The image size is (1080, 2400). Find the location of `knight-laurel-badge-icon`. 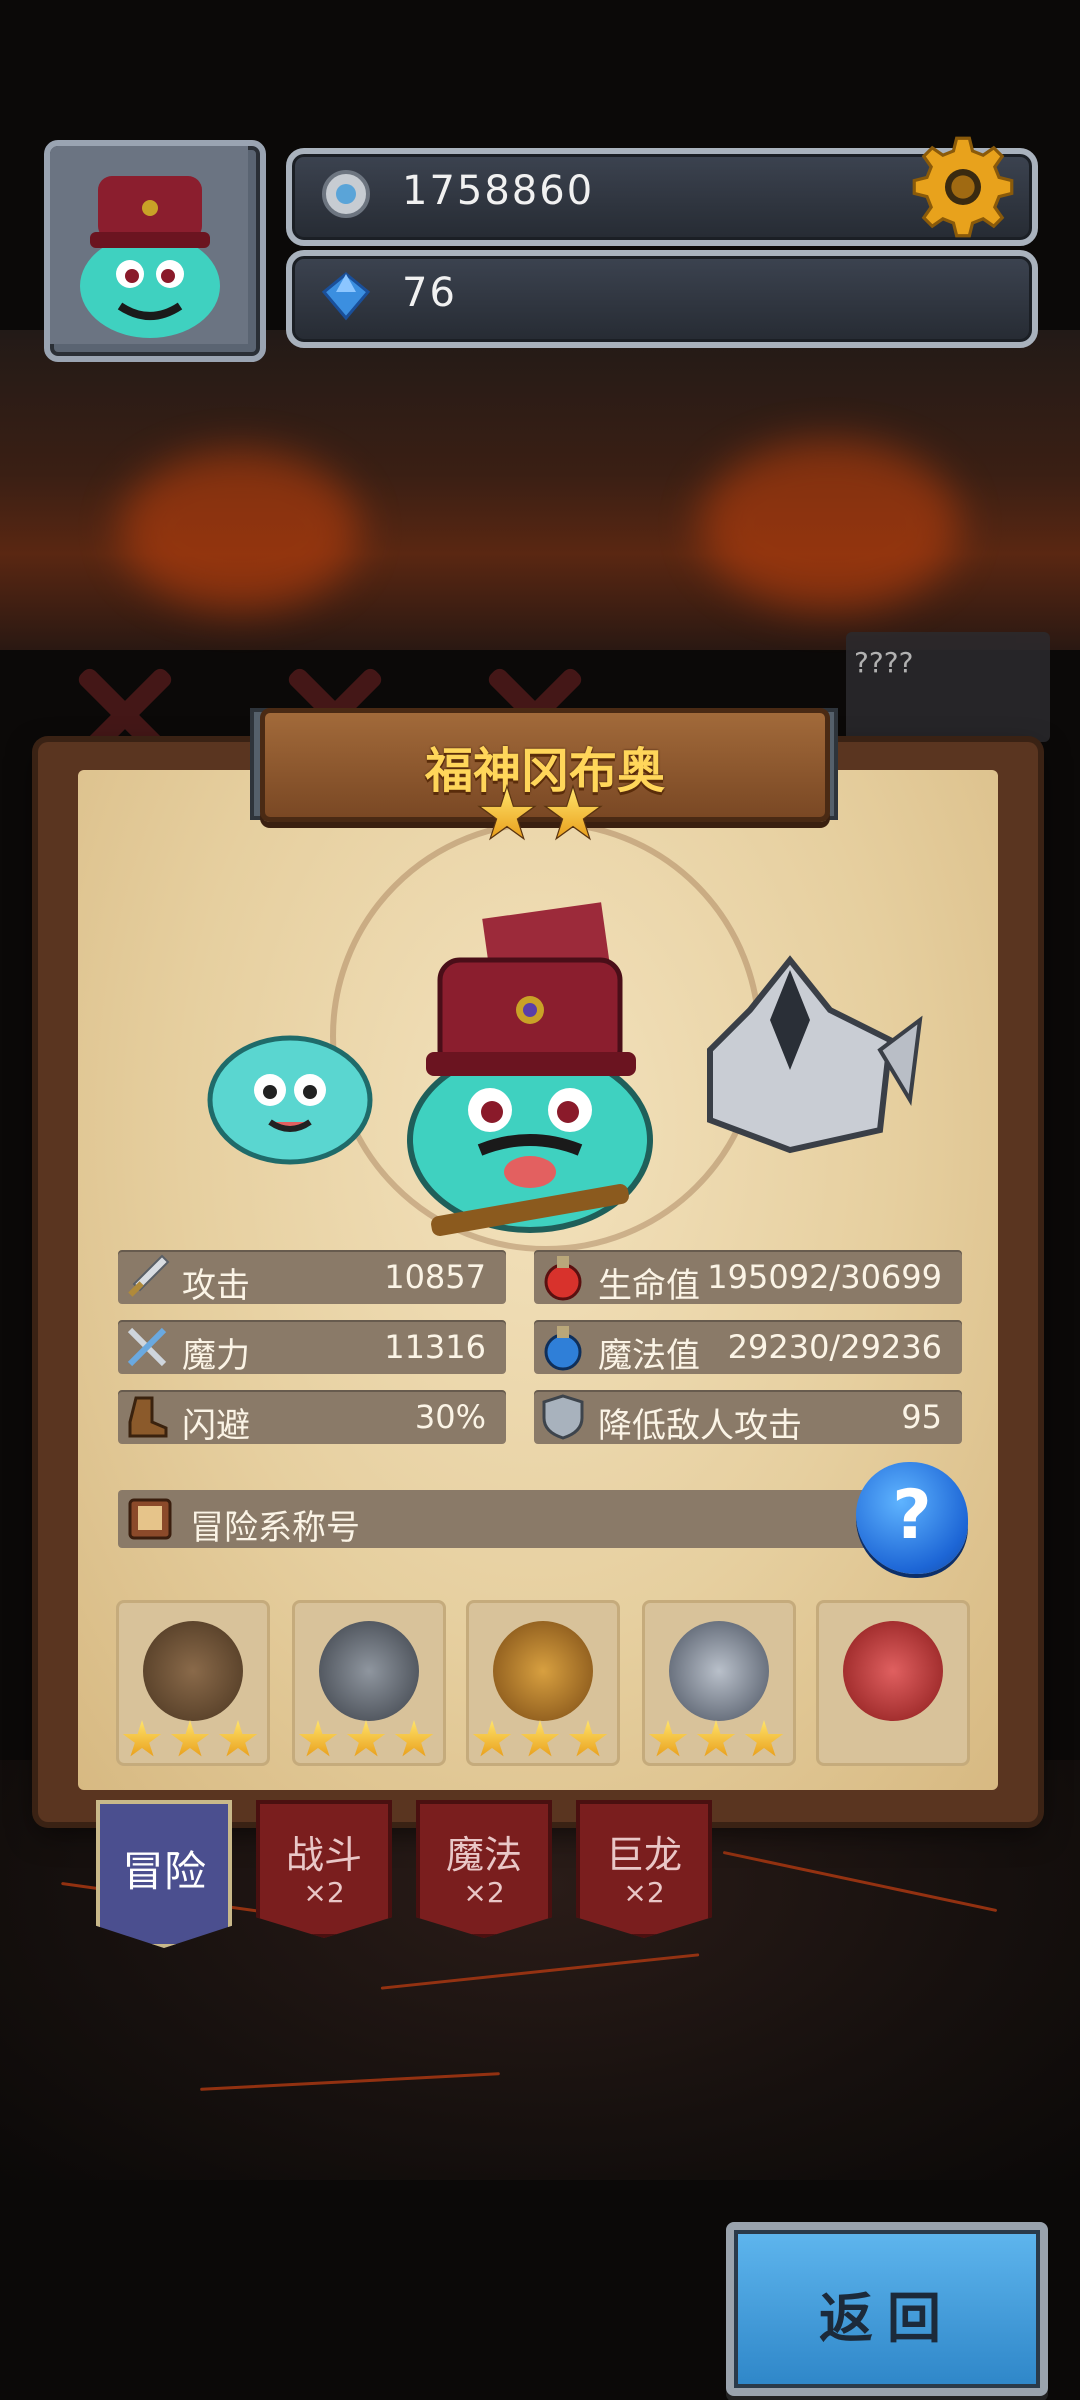

knight-laurel-badge-icon is located at coordinates (719, 1671).